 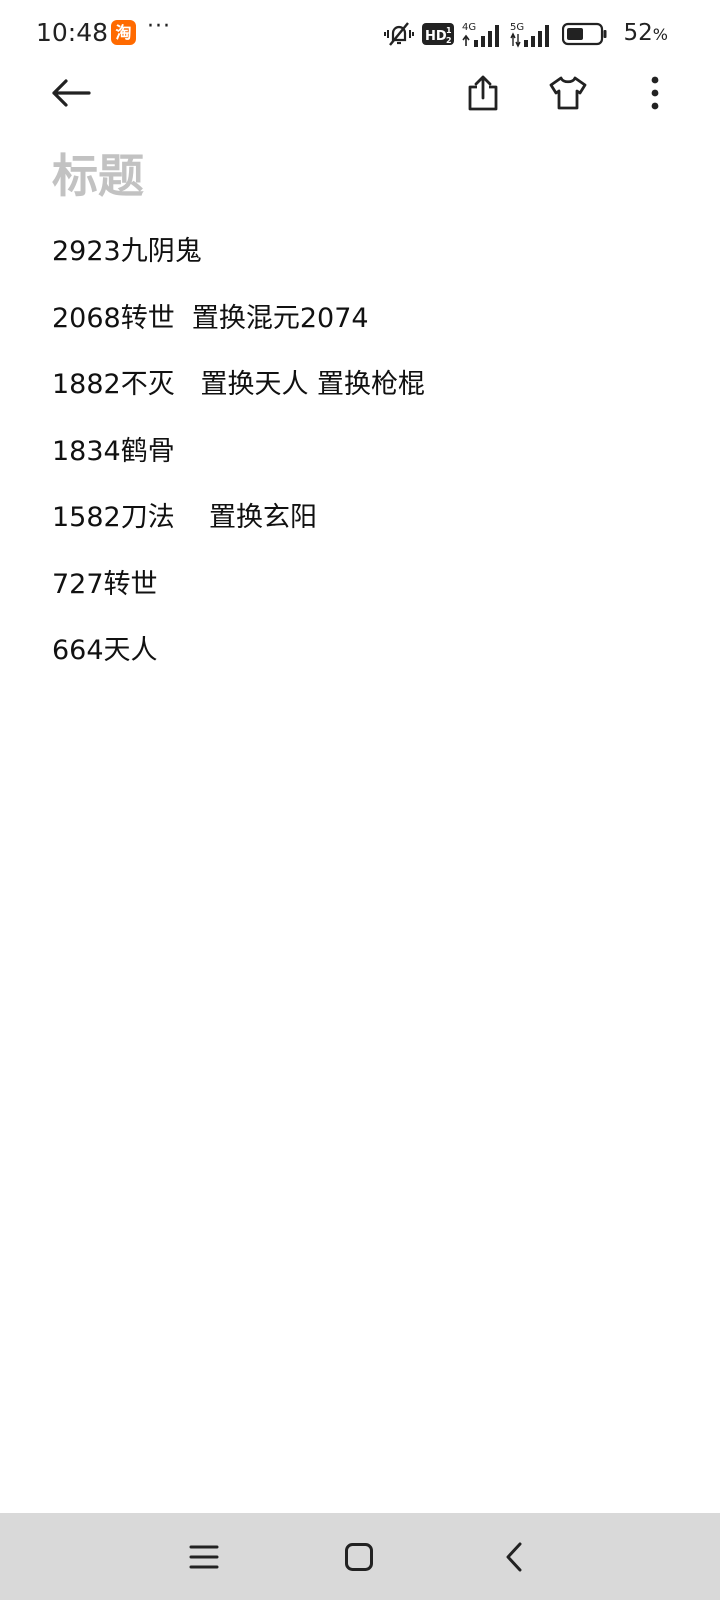 What do you see at coordinates (238, 261) in the screenshot?
I see `note-line: 2923九阴鬼` at bounding box center [238, 261].